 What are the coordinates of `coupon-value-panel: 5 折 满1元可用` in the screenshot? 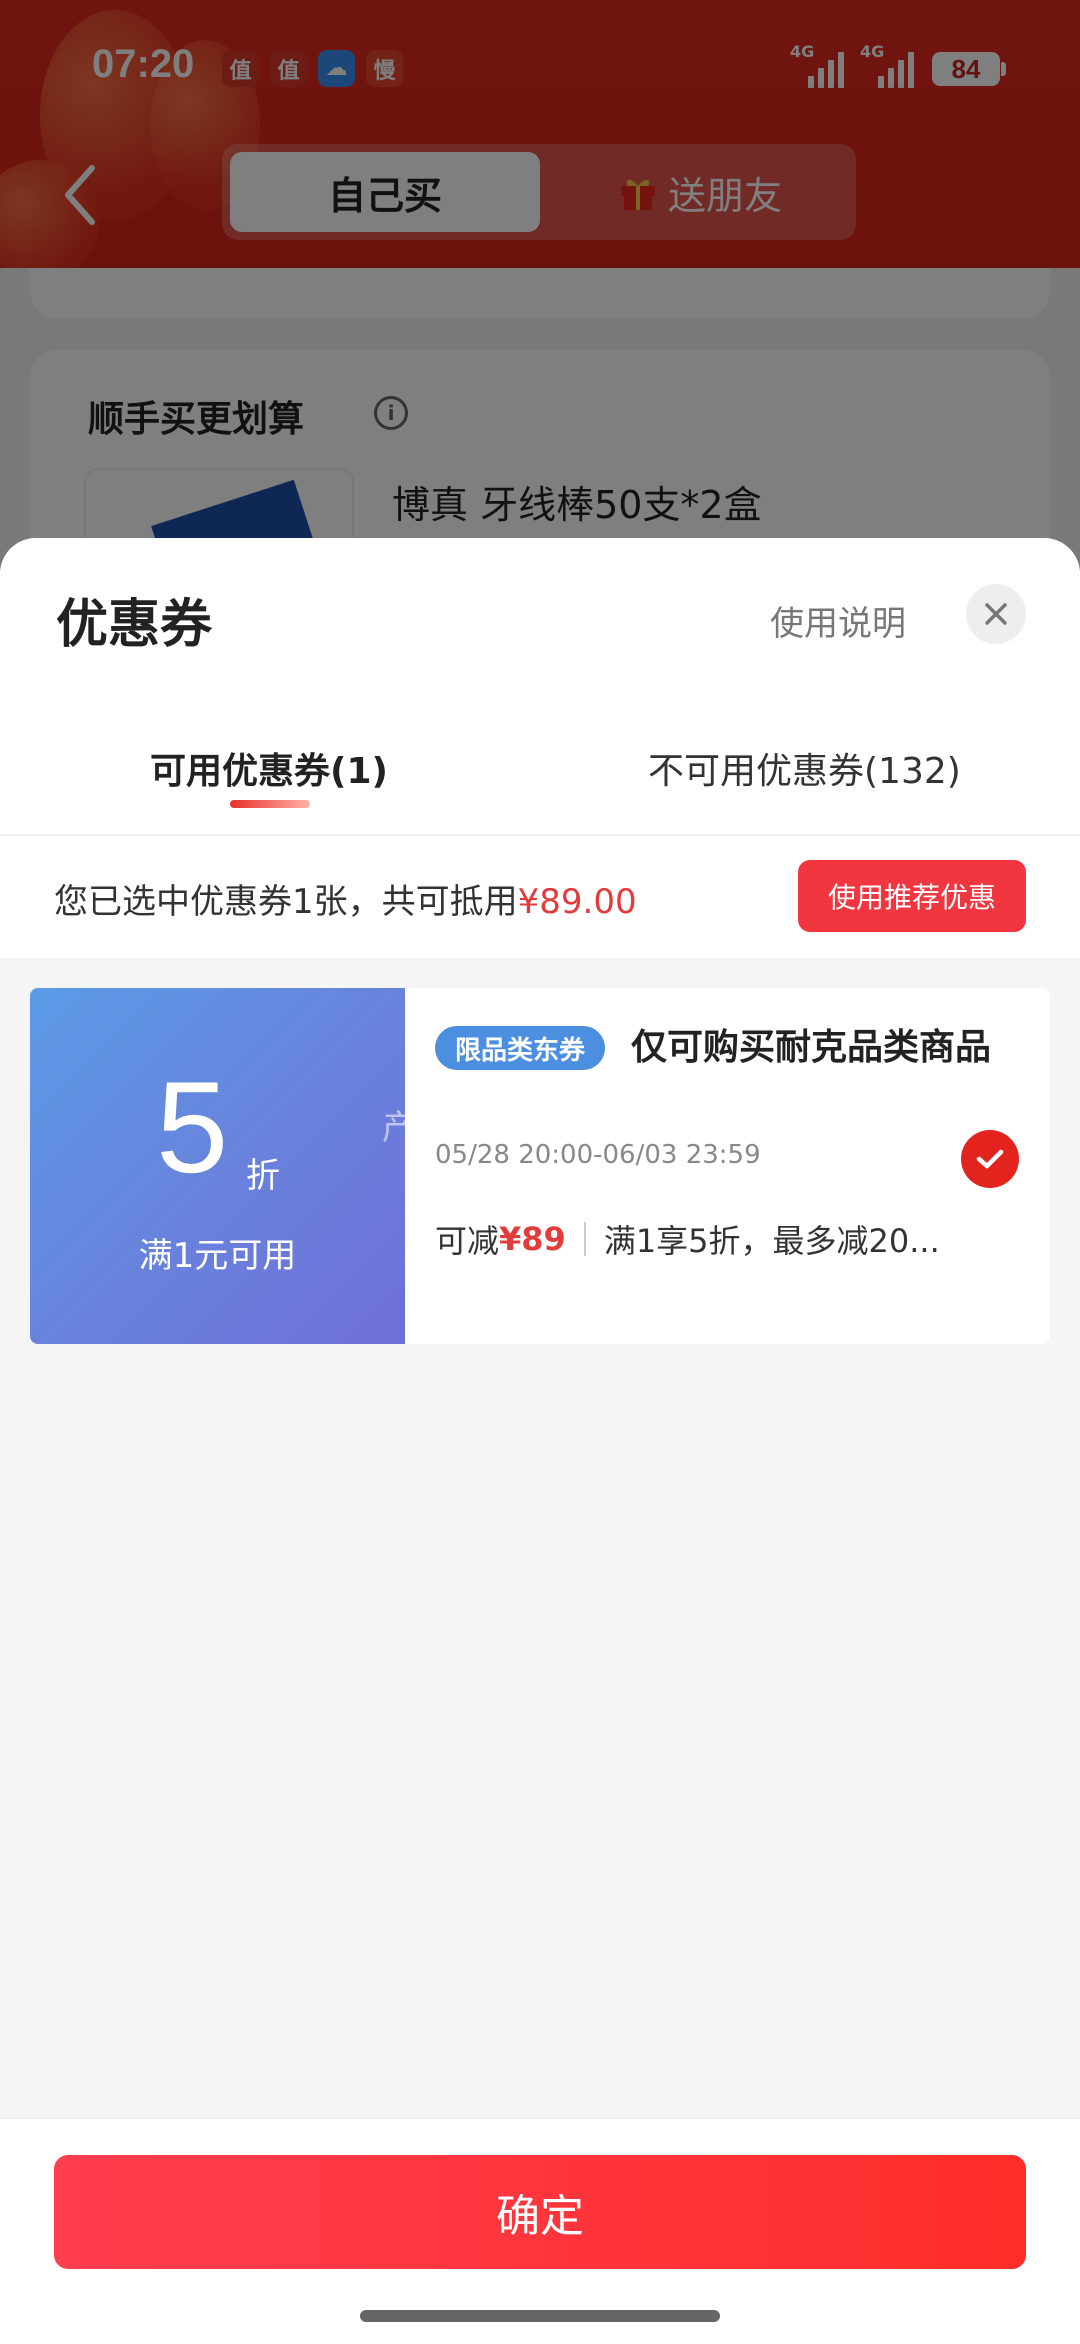 It's located at (217, 1166).